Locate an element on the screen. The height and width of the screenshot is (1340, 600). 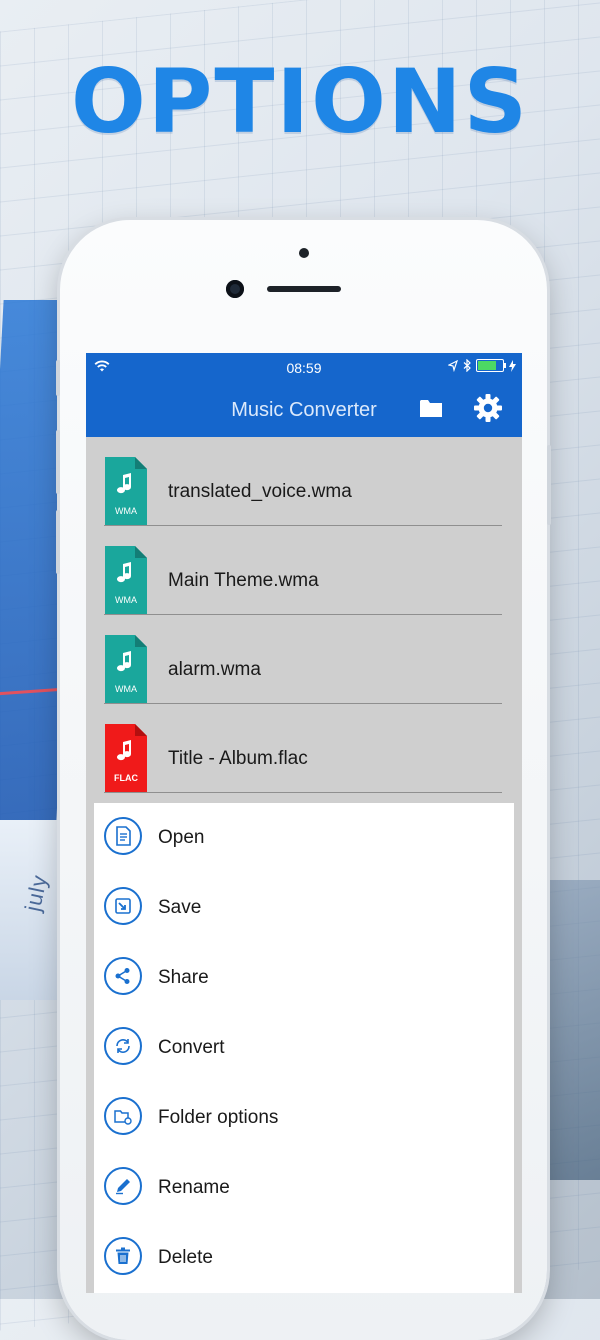
open-document-icon is located at coordinates (123, 836).